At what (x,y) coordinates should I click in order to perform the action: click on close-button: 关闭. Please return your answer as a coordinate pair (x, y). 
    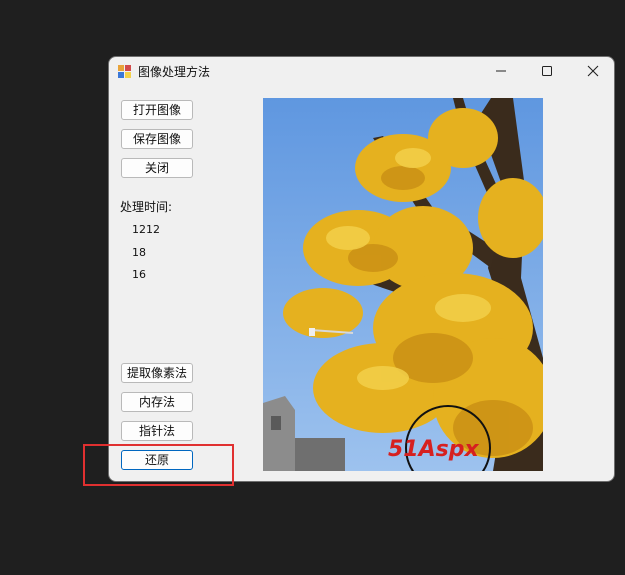
    Looking at the image, I should click on (157, 168).